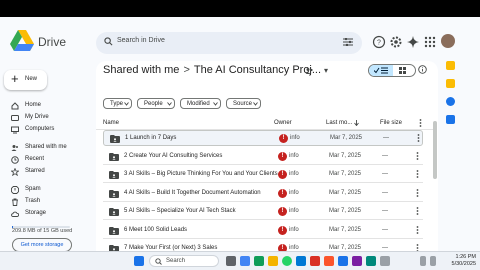 This screenshot has height=270, width=480. Describe the element at coordinates (115, 139) in the screenshot. I see `shared-folder-icon` at that location.